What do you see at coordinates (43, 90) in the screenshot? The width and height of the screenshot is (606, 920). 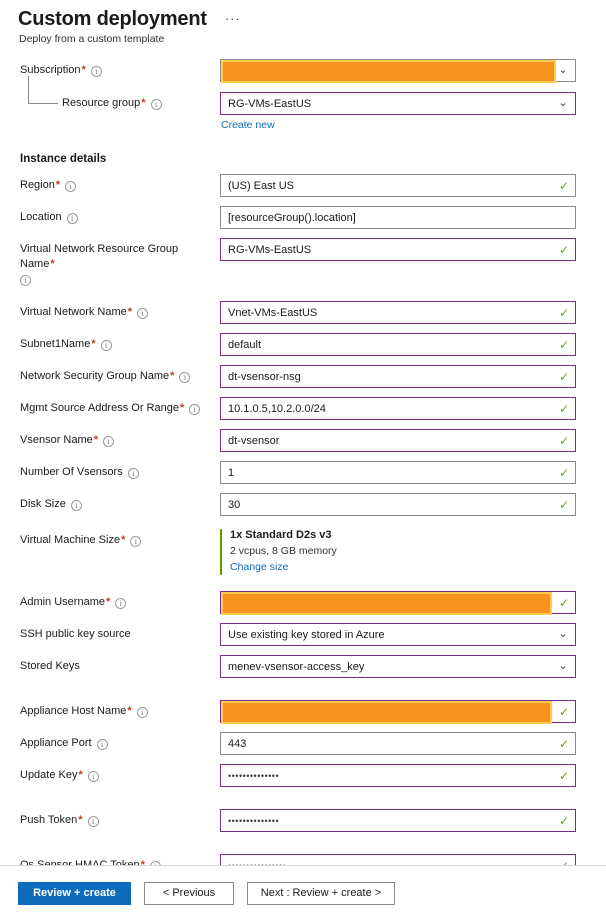 I see `tree-connector-icon` at bounding box center [43, 90].